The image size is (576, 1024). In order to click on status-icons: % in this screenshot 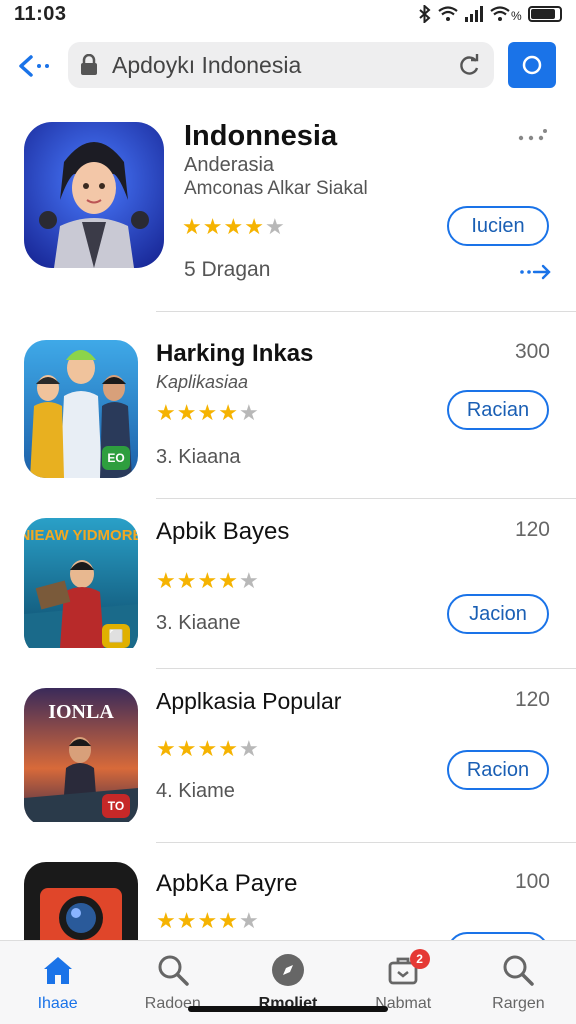, I will do `click(490, 14)`.